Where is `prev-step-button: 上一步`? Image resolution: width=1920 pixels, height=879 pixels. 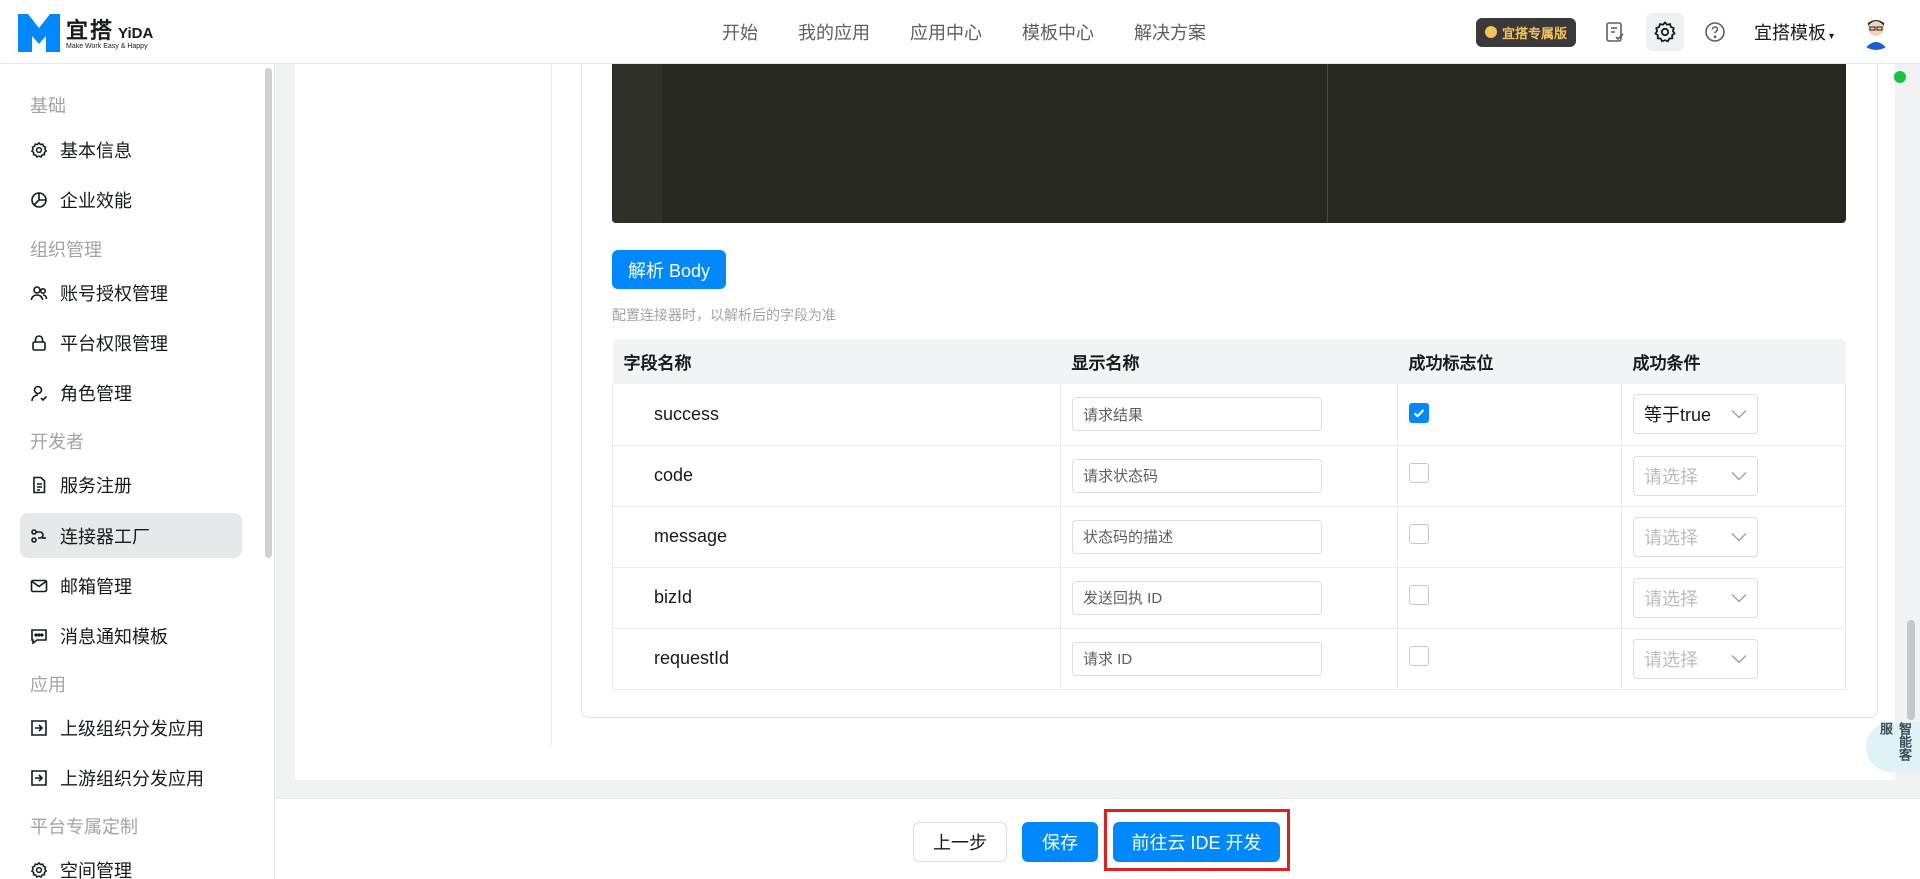 prev-step-button: 上一步 is located at coordinates (960, 842).